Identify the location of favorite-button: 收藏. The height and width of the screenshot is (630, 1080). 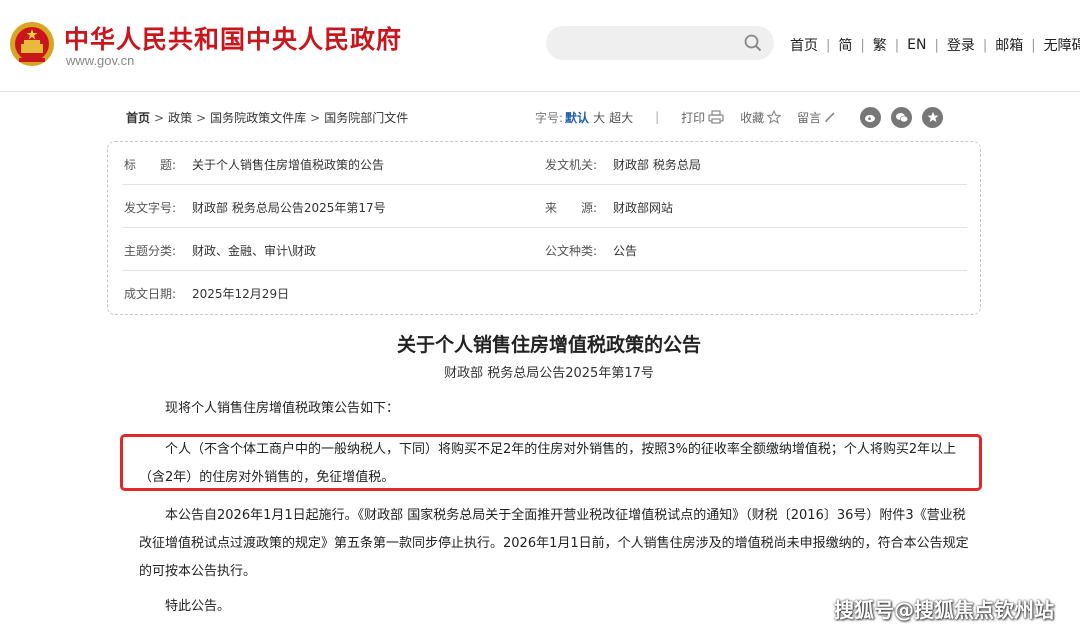
(761, 117).